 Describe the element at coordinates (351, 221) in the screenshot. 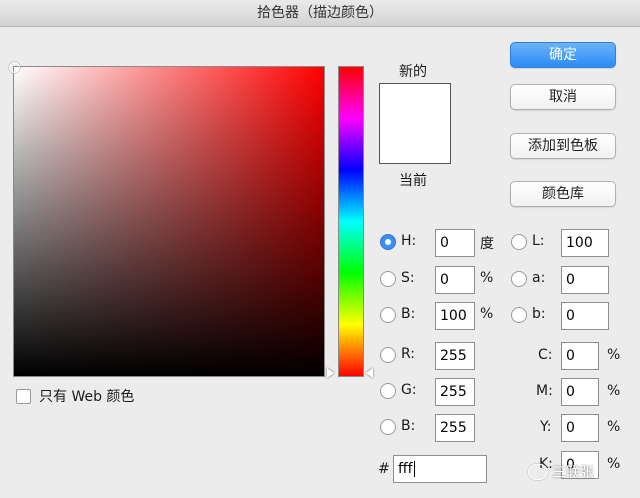

I see `hue-slider` at that location.